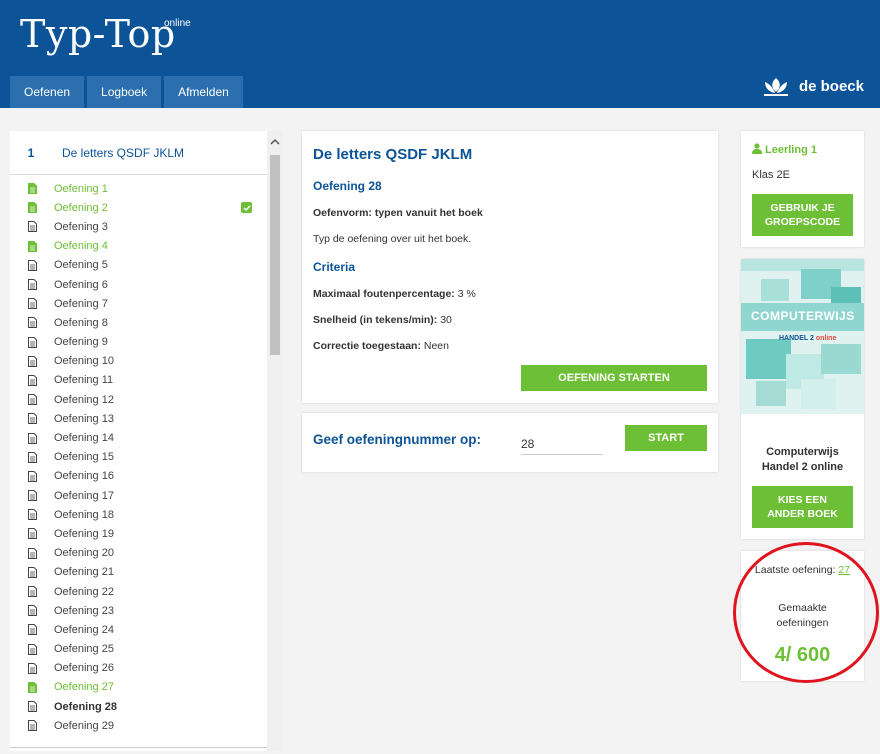 Image resolution: width=880 pixels, height=754 pixels. What do you see at coordinates (397, 439) in the screenshot?
I see `exercise-number-label: Geef oefeningnummer op:` at bounding box center [397, 439].